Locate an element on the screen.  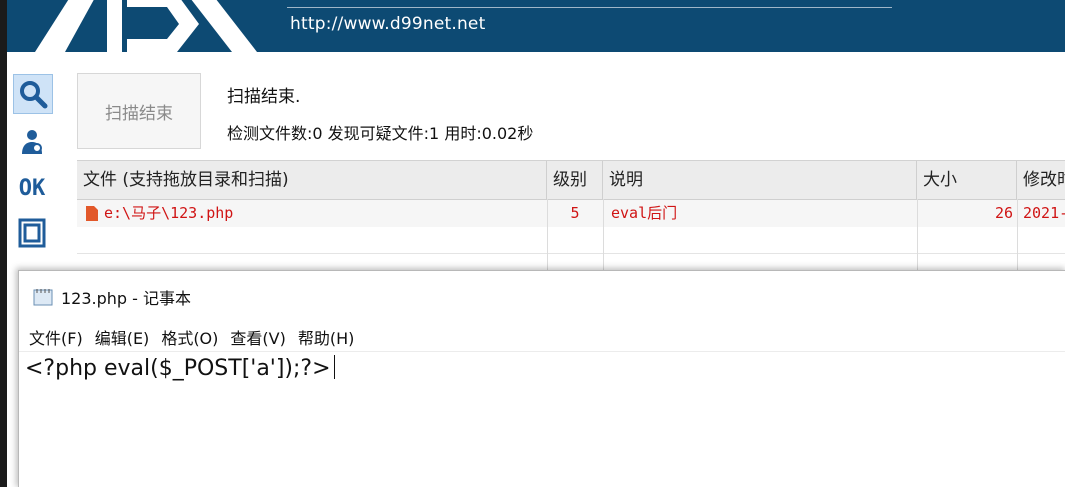
row-modified: 2021- is located at coordinates (1044, 213).